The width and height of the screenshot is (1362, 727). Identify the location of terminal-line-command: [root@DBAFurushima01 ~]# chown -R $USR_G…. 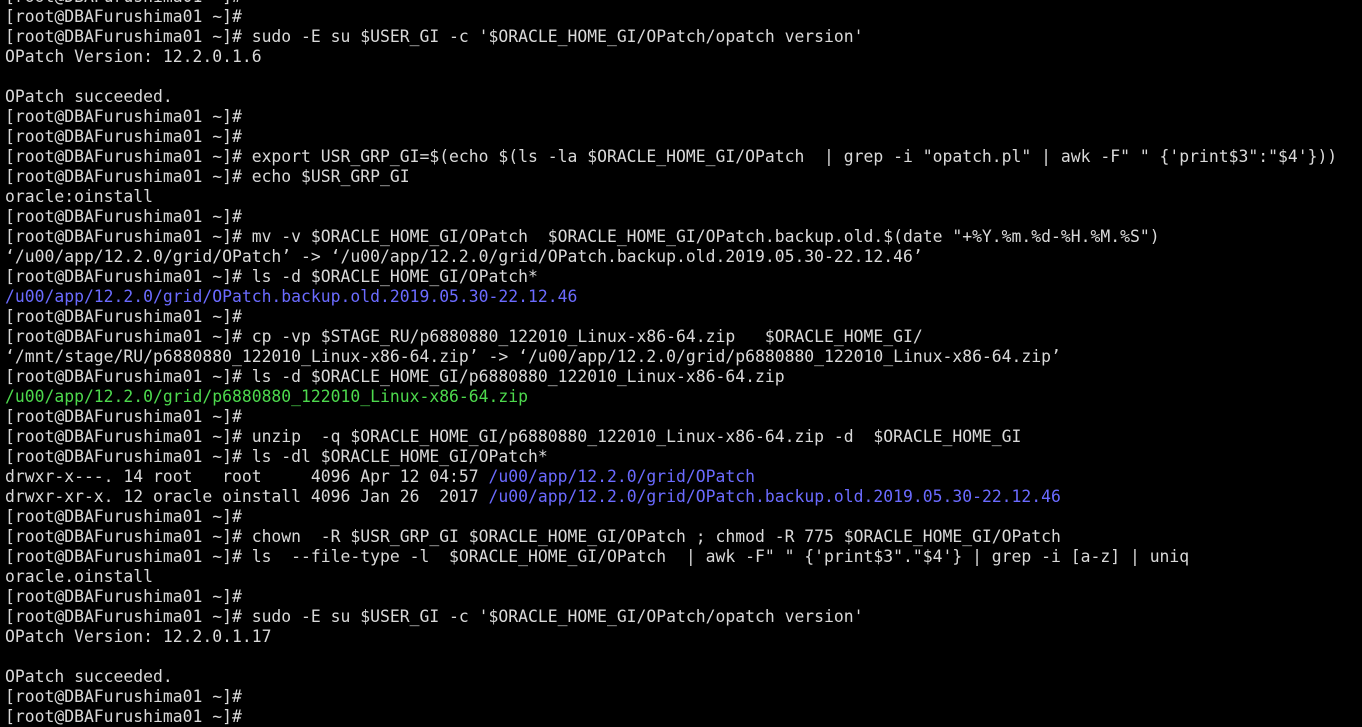
(683, 537).